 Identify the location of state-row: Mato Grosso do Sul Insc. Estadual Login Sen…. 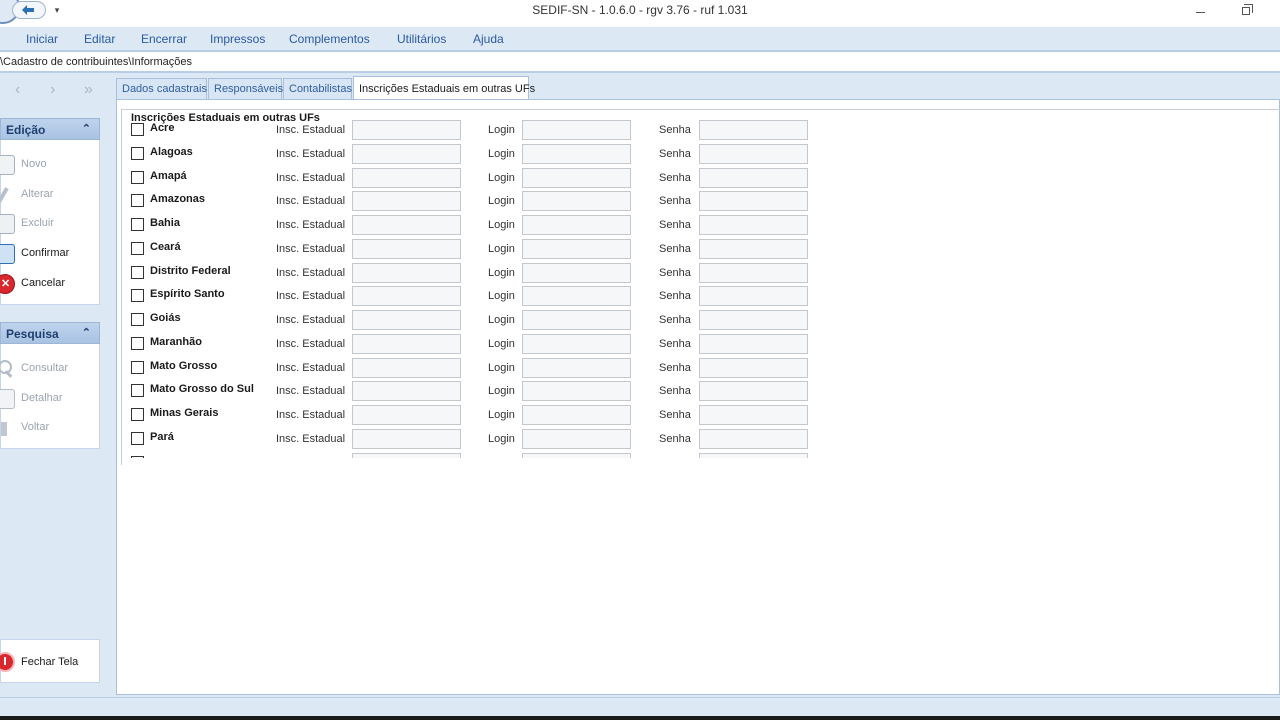
(481, 392).